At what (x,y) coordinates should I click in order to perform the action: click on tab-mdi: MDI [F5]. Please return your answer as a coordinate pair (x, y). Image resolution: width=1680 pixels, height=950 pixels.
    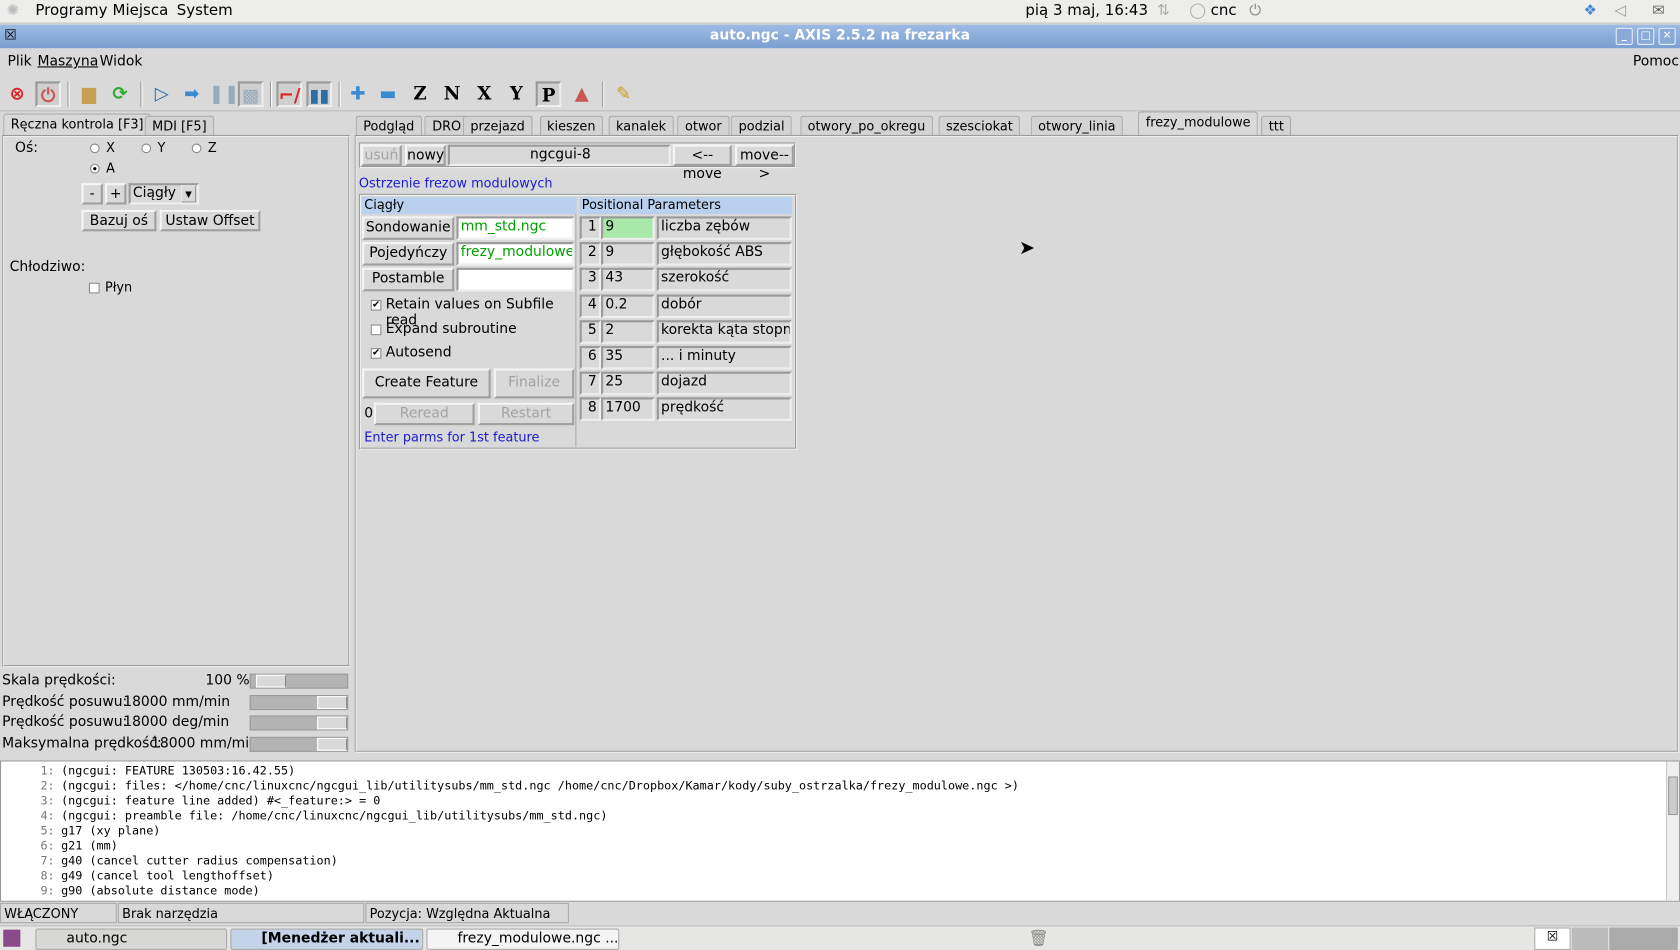
    Looking at the image, I should click on (179, 126).